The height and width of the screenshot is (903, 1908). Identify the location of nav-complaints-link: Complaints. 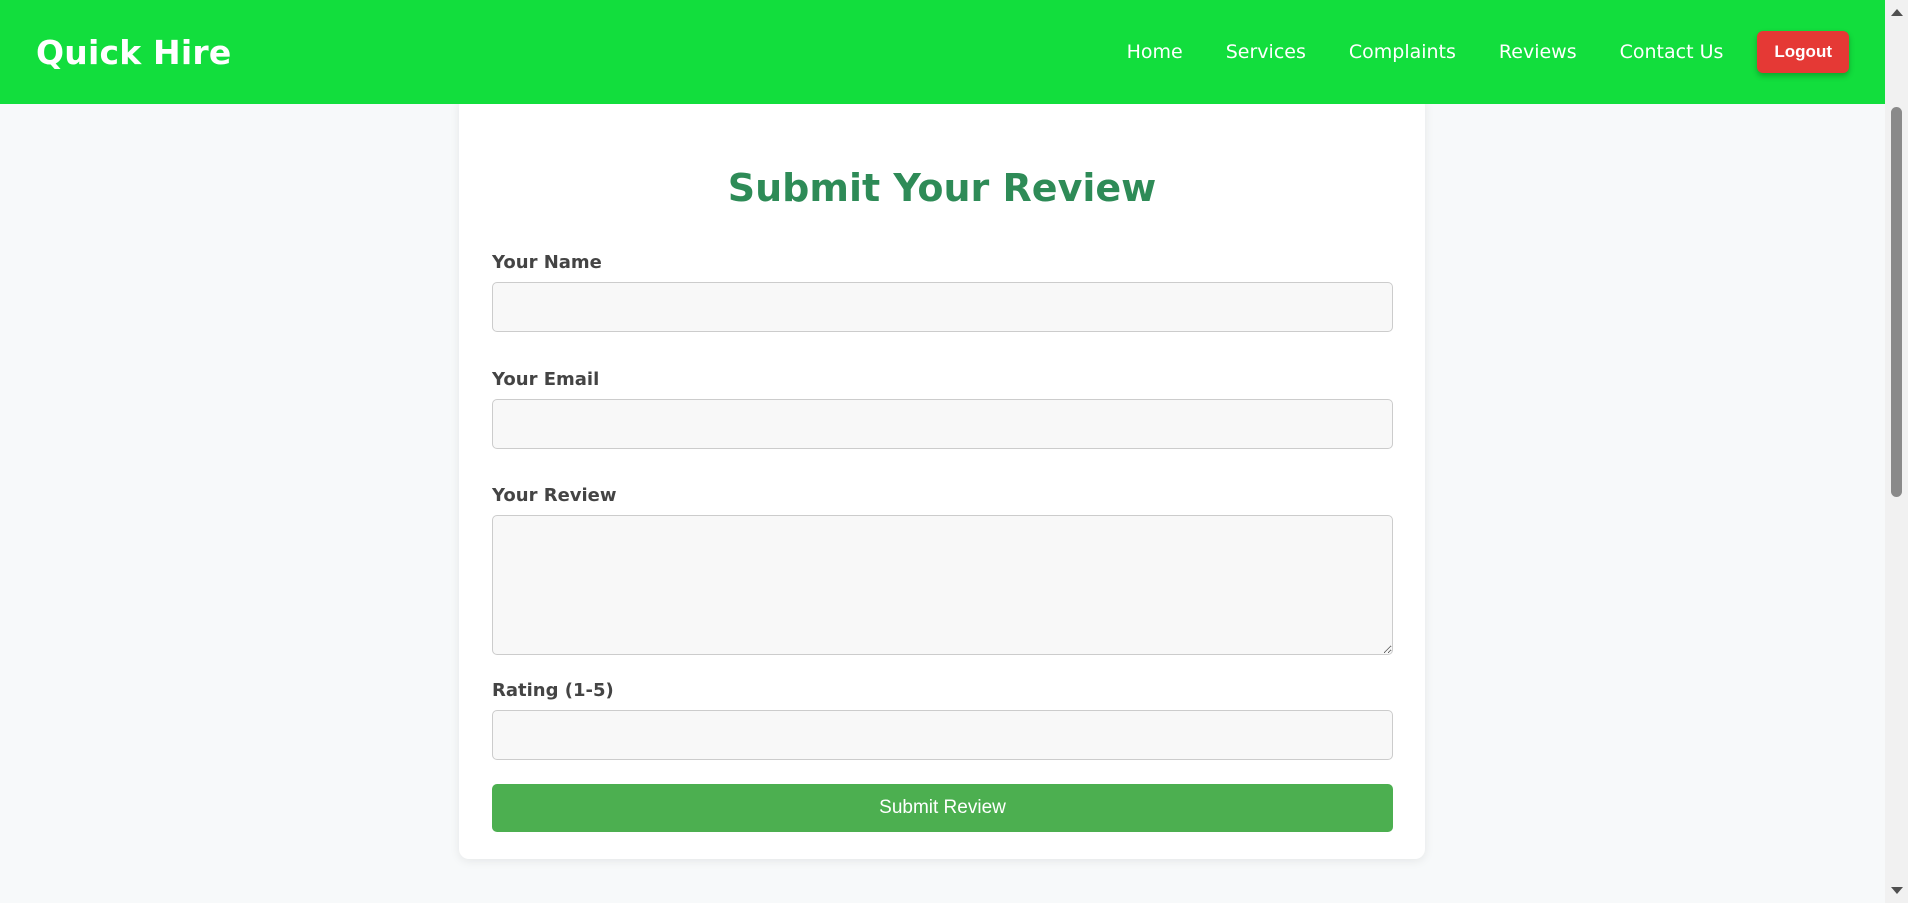
(1402, 52).